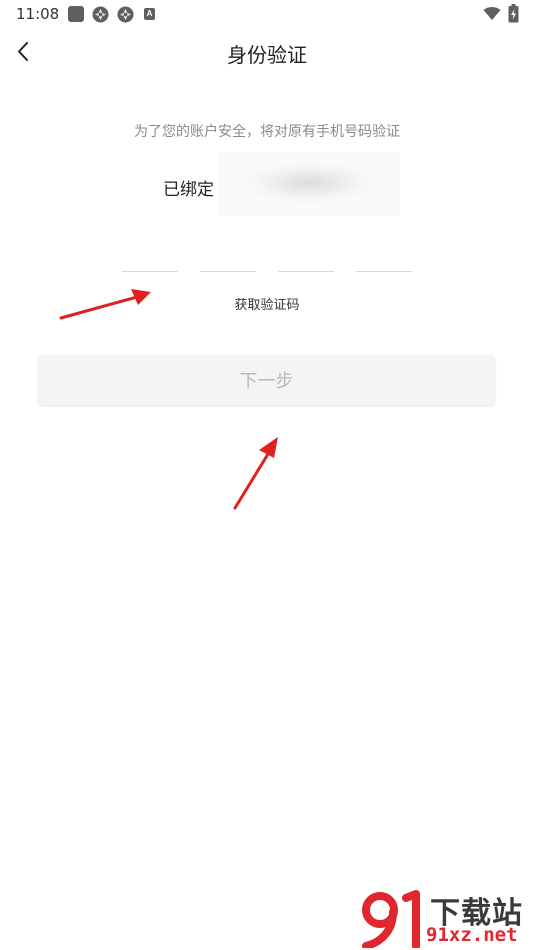 This screenshot has height=950, width=534. Describe the element at coordinates (446, 918) in the screenshot. I see `watermark: 下载站 91xz.net` at that location.